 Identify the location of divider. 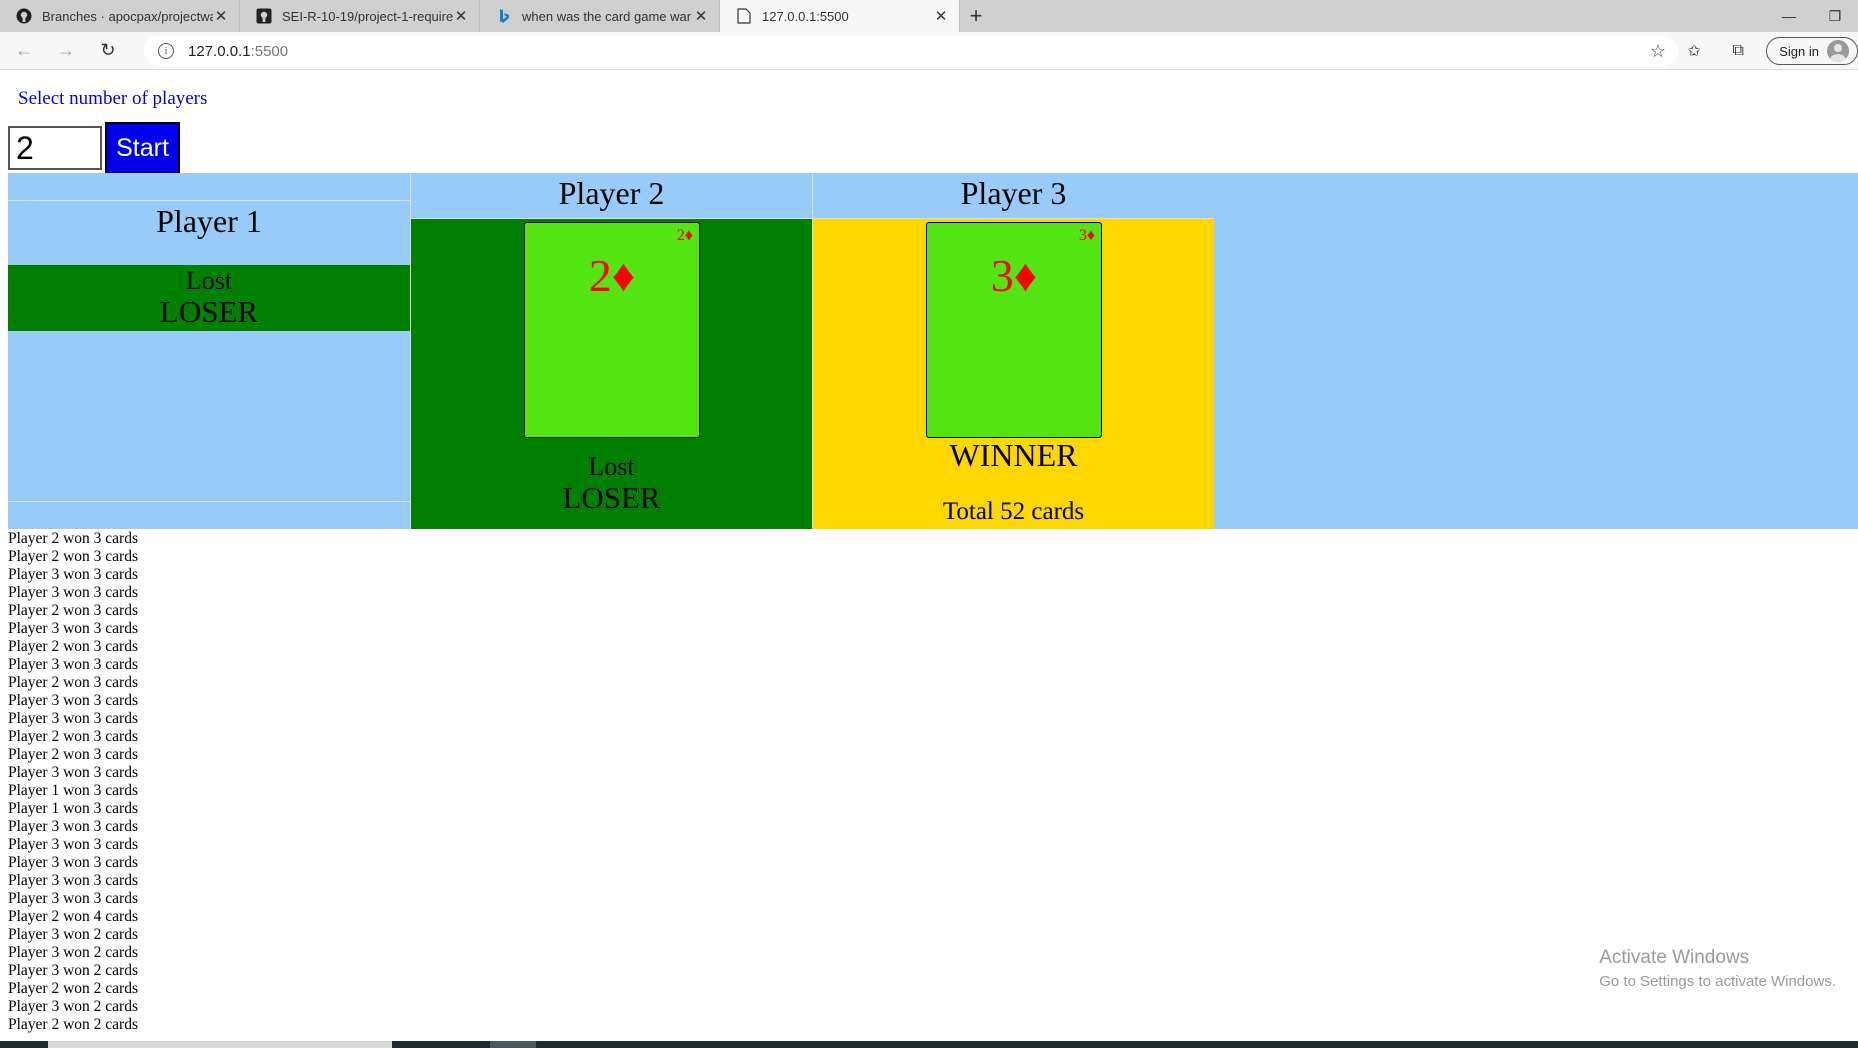
(209, 501).